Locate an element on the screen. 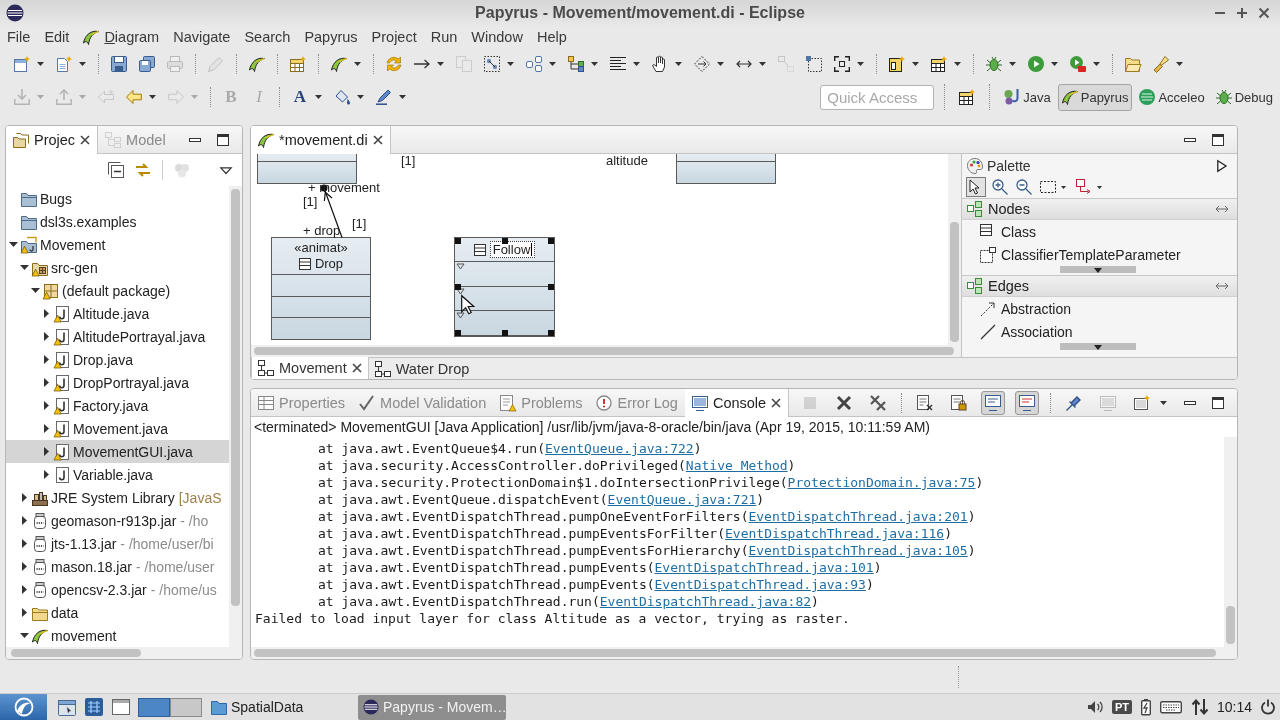 This screenshot has height=720, width=1280. tree-item: MovementGUI.java is located at coordinates (117, 451).